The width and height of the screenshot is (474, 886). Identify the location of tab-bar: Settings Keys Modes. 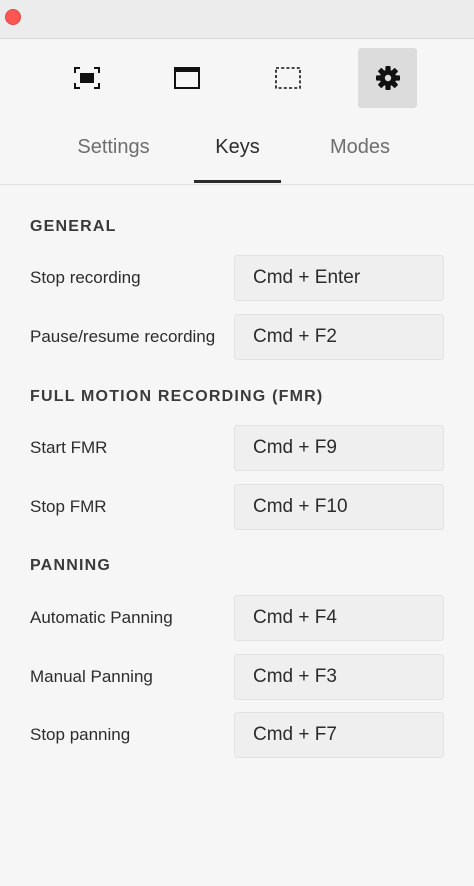
(237, 156).